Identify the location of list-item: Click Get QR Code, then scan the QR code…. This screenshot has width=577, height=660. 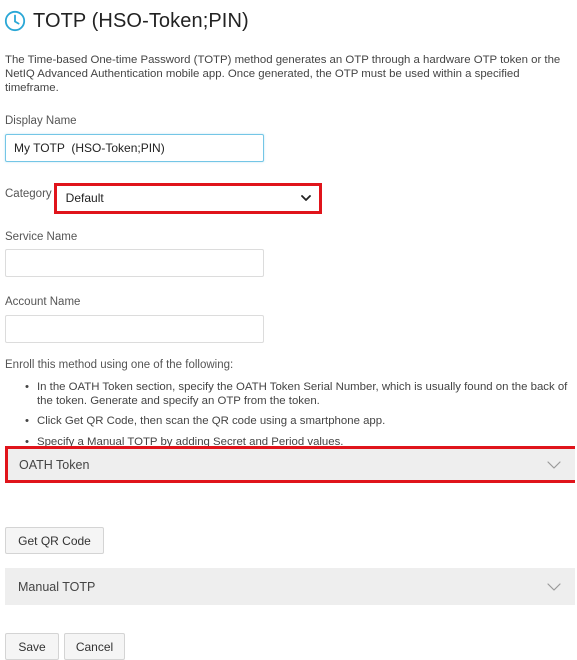
(298, 422).